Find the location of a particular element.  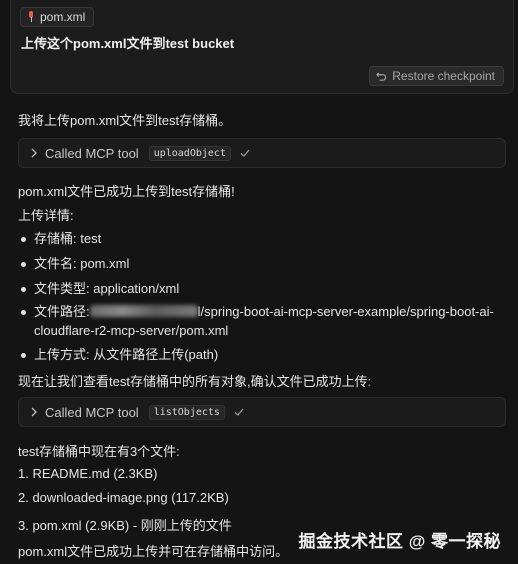

detail-list: 文件类型: application/xml is located at coordinates (258, 288).